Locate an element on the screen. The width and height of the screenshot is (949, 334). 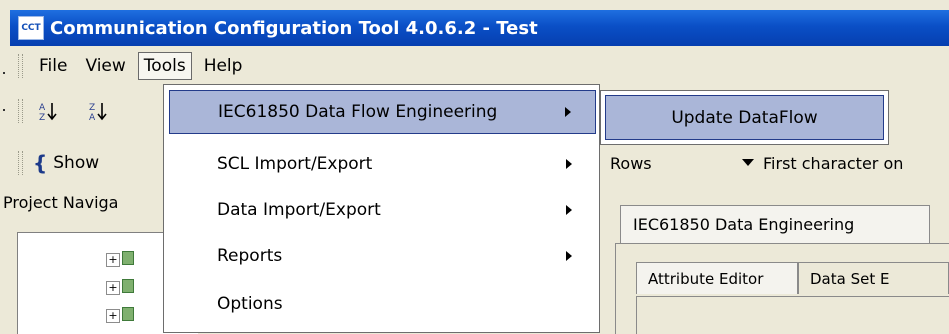
toolbar2-grip is located at coordinates (20, 163).